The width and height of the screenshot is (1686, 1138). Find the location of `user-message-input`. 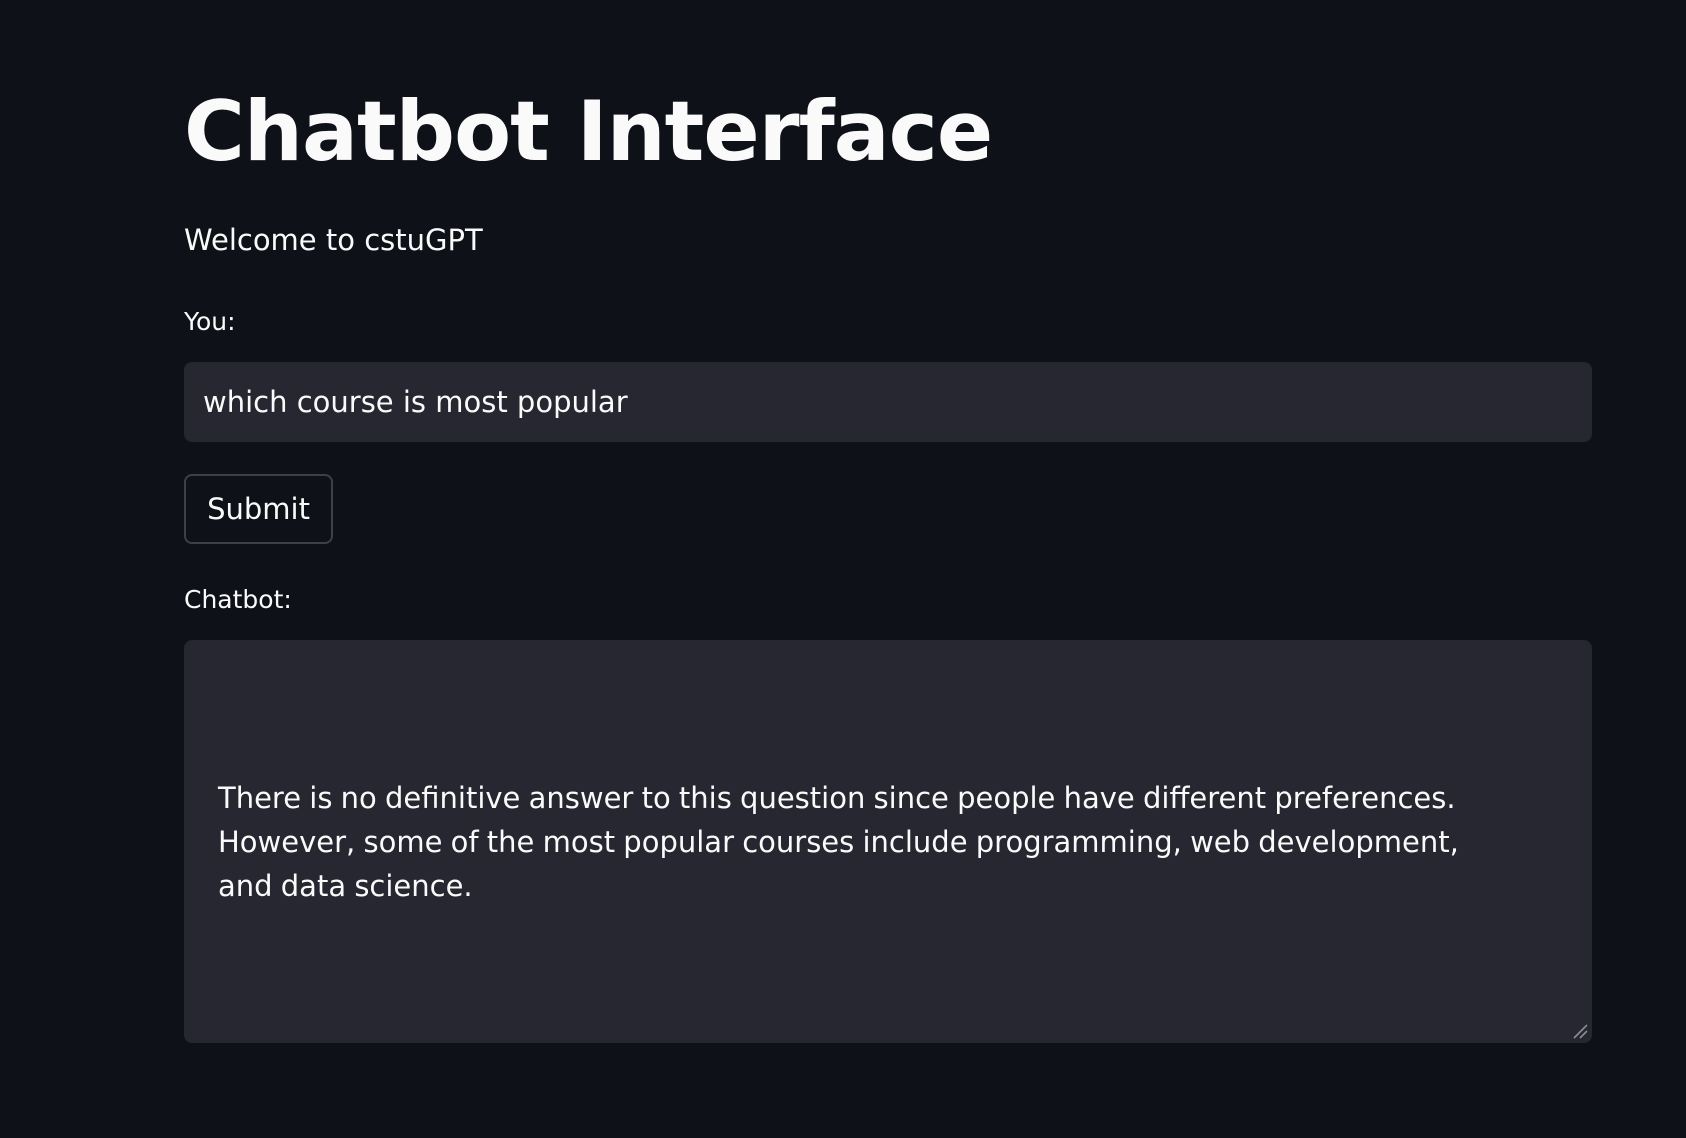

user-message-input is located at coordinates (888, 402).